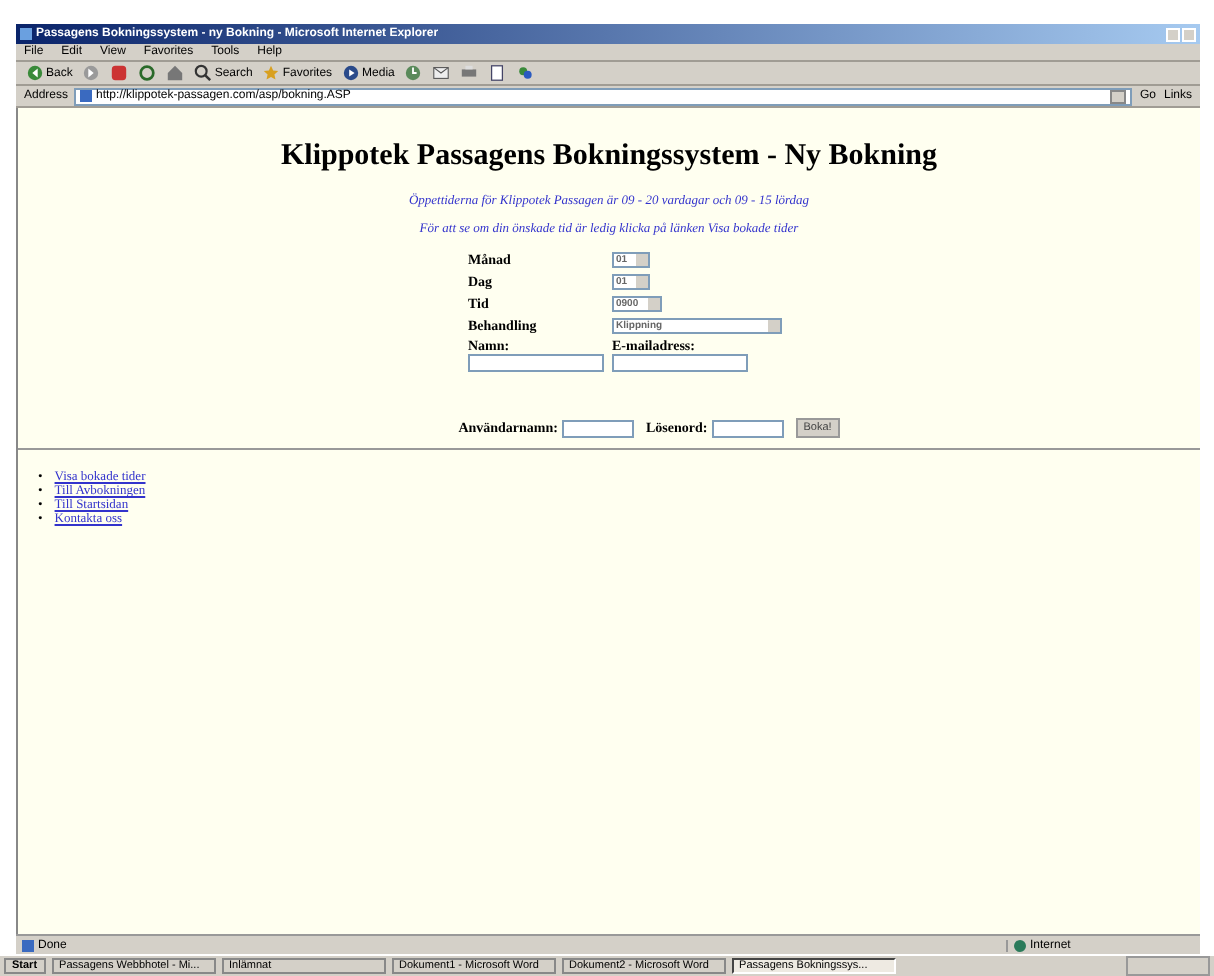 The height and width of the screenshot is (976, 1214). I want to click on name-field, so click(536, 363).